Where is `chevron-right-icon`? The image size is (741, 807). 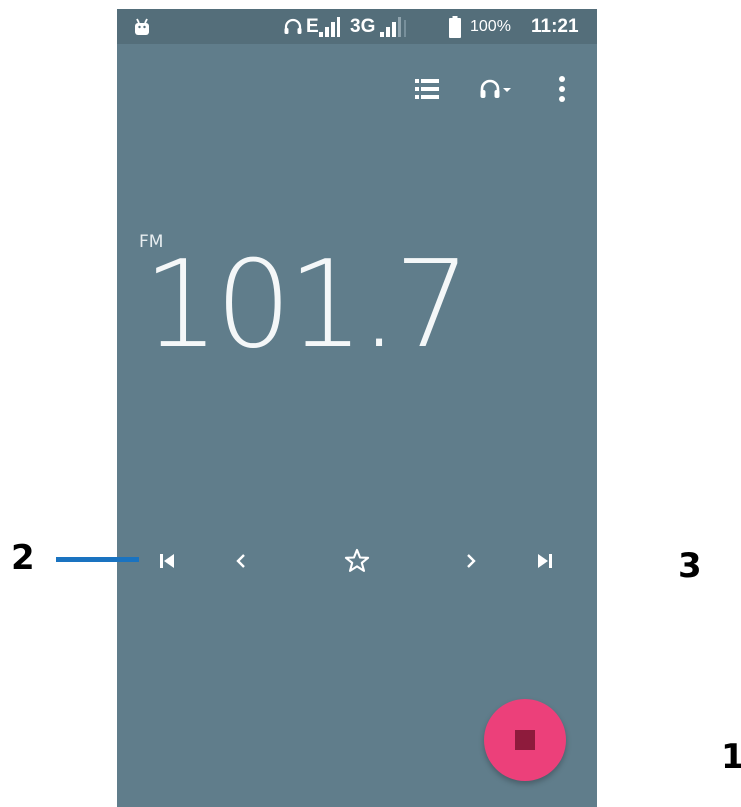
chevron-right-icon is located at coordinates (471, 563).